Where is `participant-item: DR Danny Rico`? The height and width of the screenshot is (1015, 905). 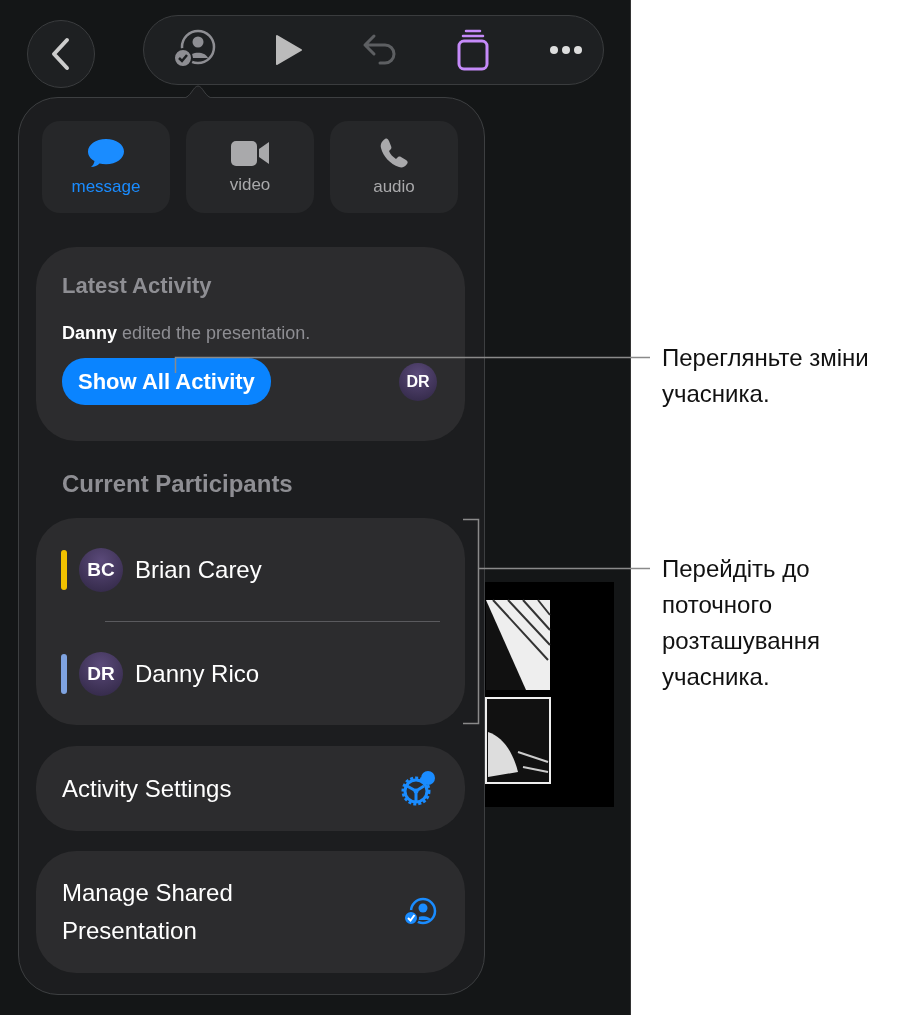
participant-item: DR Danny Rico is located at coordinates (250, 673).